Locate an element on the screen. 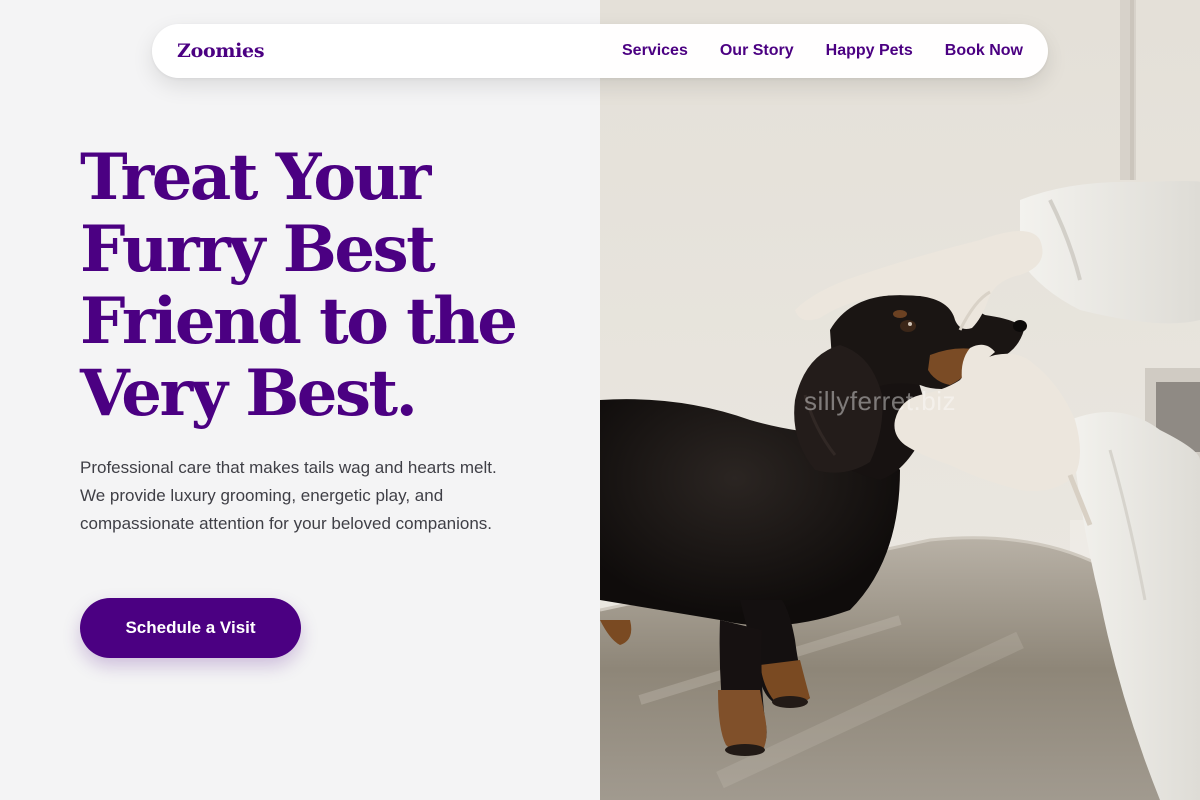 Image resolution: width=1200 pixels, height=800 pixels. photo-watermark: sillyferret.biz is located at coordinates (880, 401).